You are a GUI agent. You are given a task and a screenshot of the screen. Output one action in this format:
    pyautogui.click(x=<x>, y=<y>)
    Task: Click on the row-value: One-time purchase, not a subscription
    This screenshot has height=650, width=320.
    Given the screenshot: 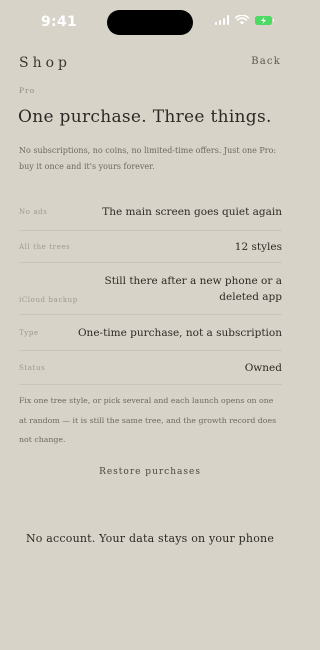 What is the action you would take?
    pyautogui.click(x=179, y=332)
    